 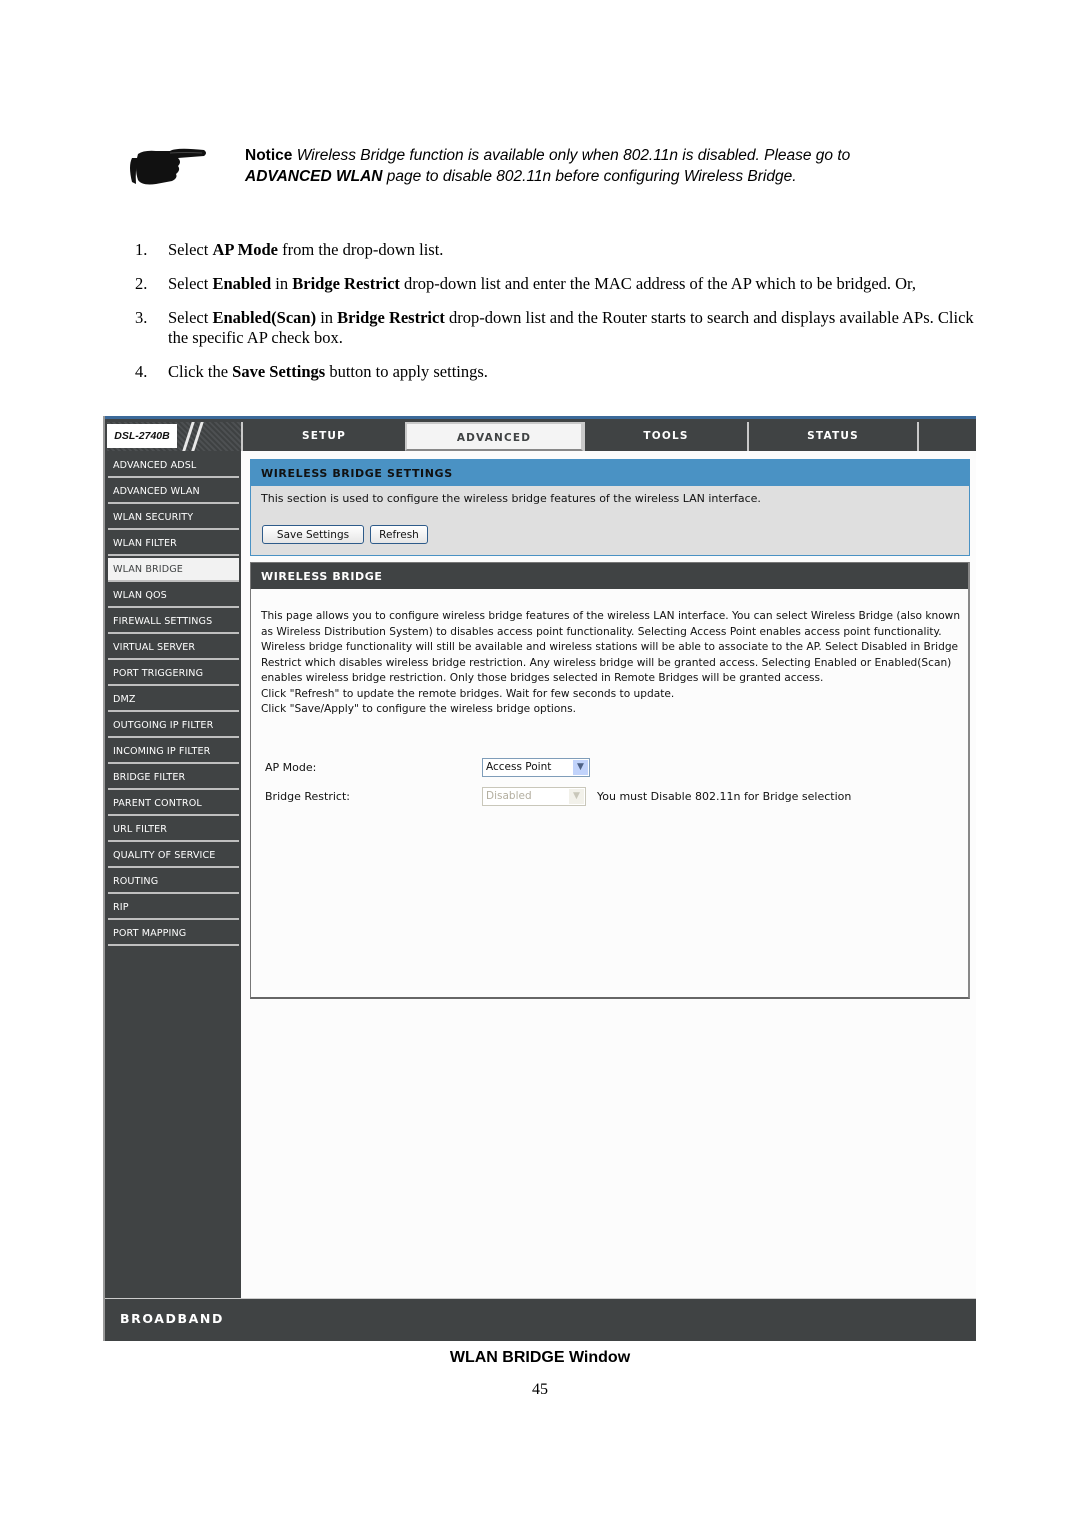 What do you see at coordinates (242, 283) in the screenshot?
I see `step-bold-term: Enabled` at bounding box center [242, 283].